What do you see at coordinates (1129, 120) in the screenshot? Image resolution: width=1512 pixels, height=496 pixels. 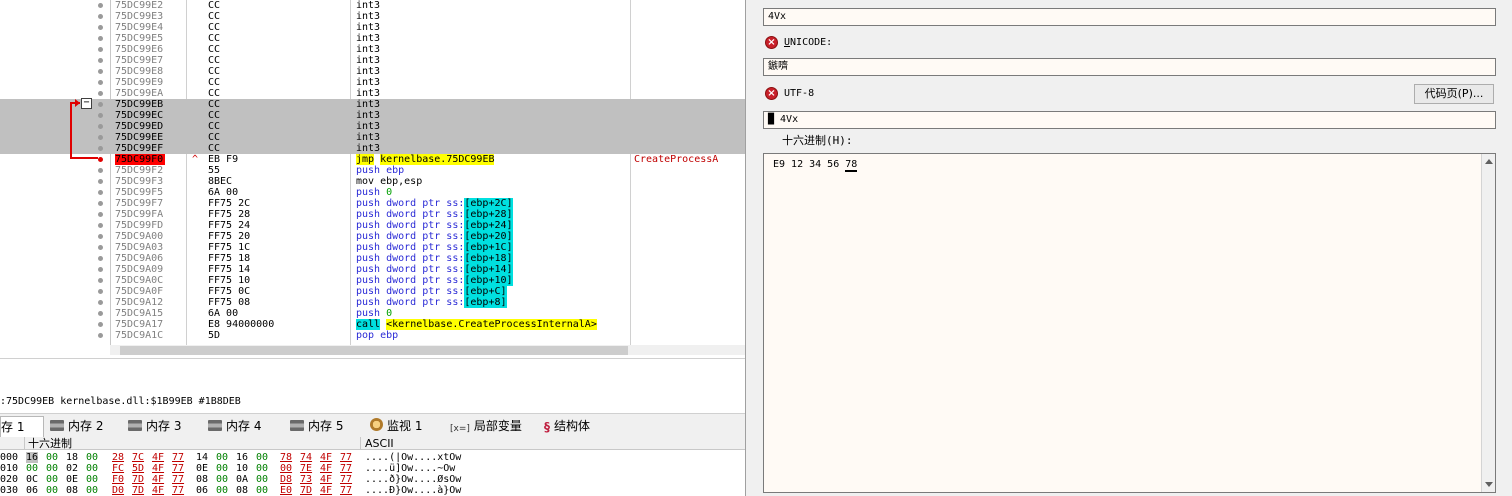 I see `utf8-field: █ 4Vx` at bounding box center [1129, 120].